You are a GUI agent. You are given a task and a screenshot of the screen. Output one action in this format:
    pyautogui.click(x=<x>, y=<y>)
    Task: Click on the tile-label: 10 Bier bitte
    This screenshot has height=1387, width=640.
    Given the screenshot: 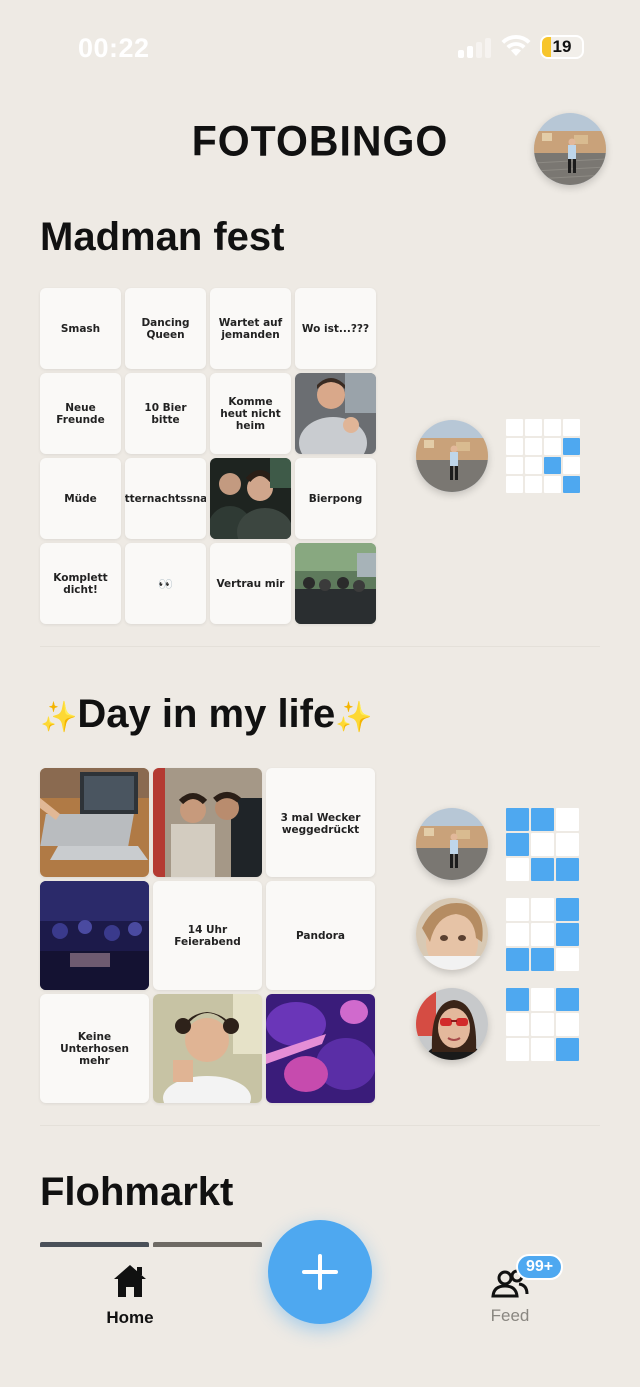 What is the action you would take?
    pyautogui.click(x=165, y=413)
    